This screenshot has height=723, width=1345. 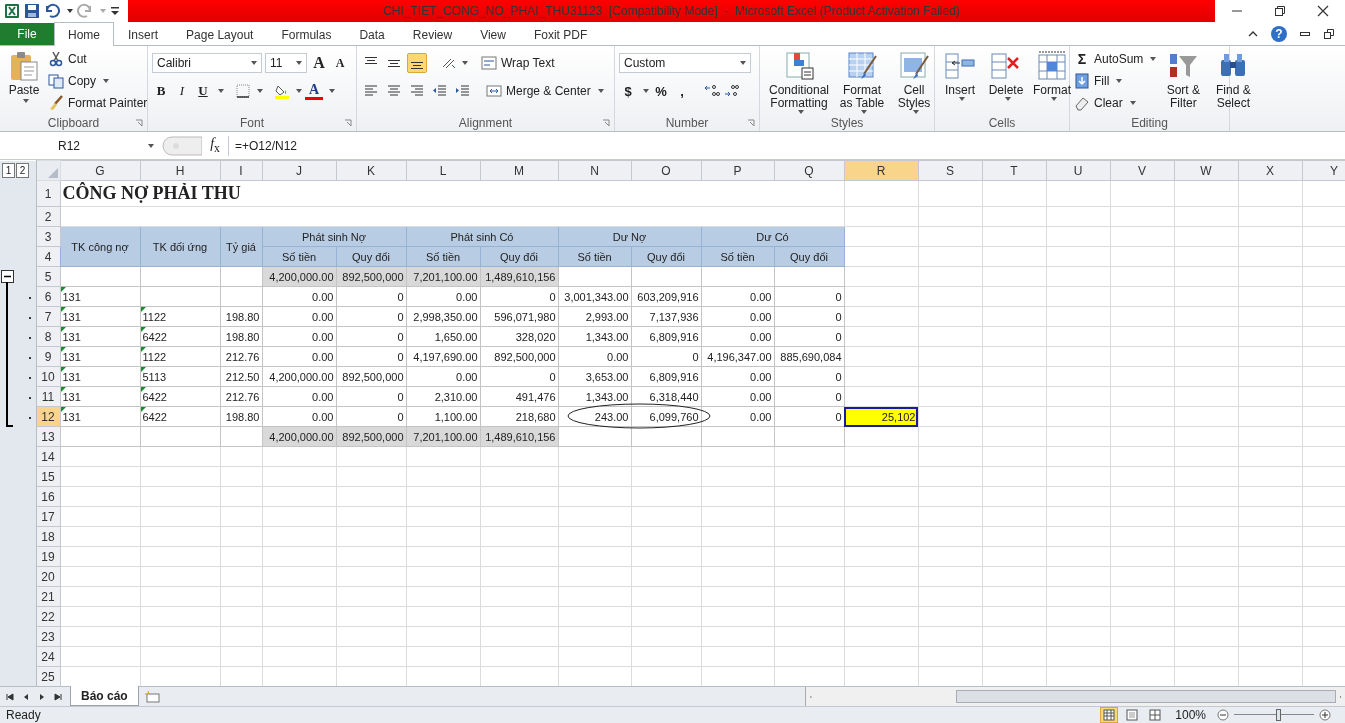 What do you see at coordinates (1183, 80) in the screenshot?
I see `sort-filter-button: Sort & Filter` at bounding box center [1183, 80].